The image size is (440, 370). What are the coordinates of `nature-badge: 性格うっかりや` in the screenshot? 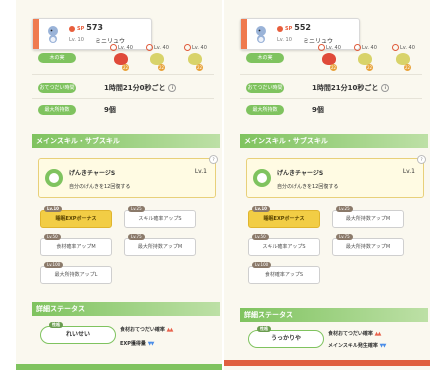 It's located at (286, 337).